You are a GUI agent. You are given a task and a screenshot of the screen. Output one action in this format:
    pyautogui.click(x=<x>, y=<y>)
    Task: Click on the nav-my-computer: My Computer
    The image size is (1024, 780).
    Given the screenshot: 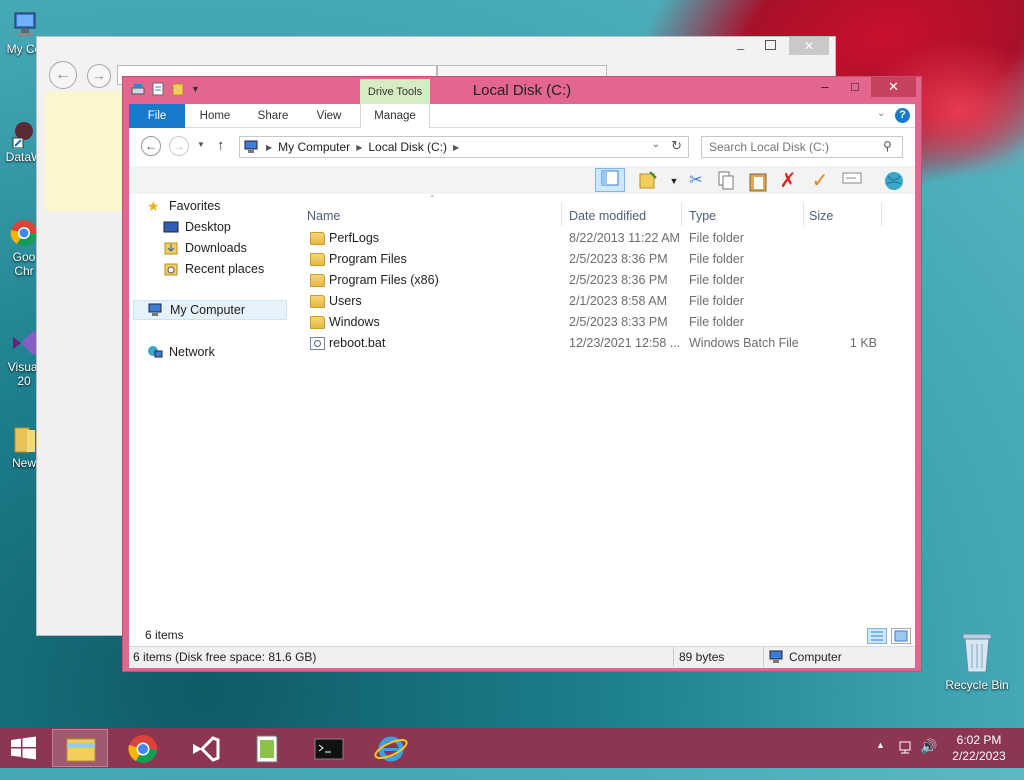 What is the action you would take?
    pyautogui.click(x=210, y=310)
    